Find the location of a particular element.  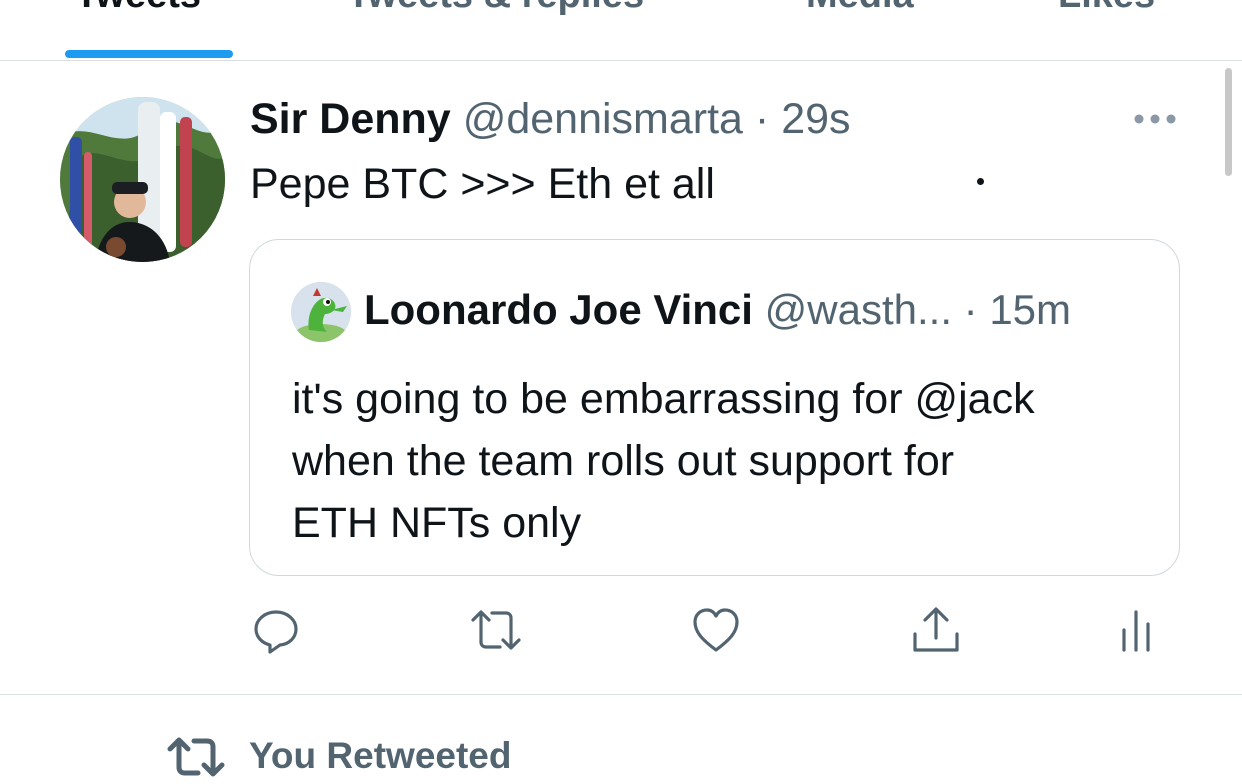

dot-marker is located at coordinates (980, 181).